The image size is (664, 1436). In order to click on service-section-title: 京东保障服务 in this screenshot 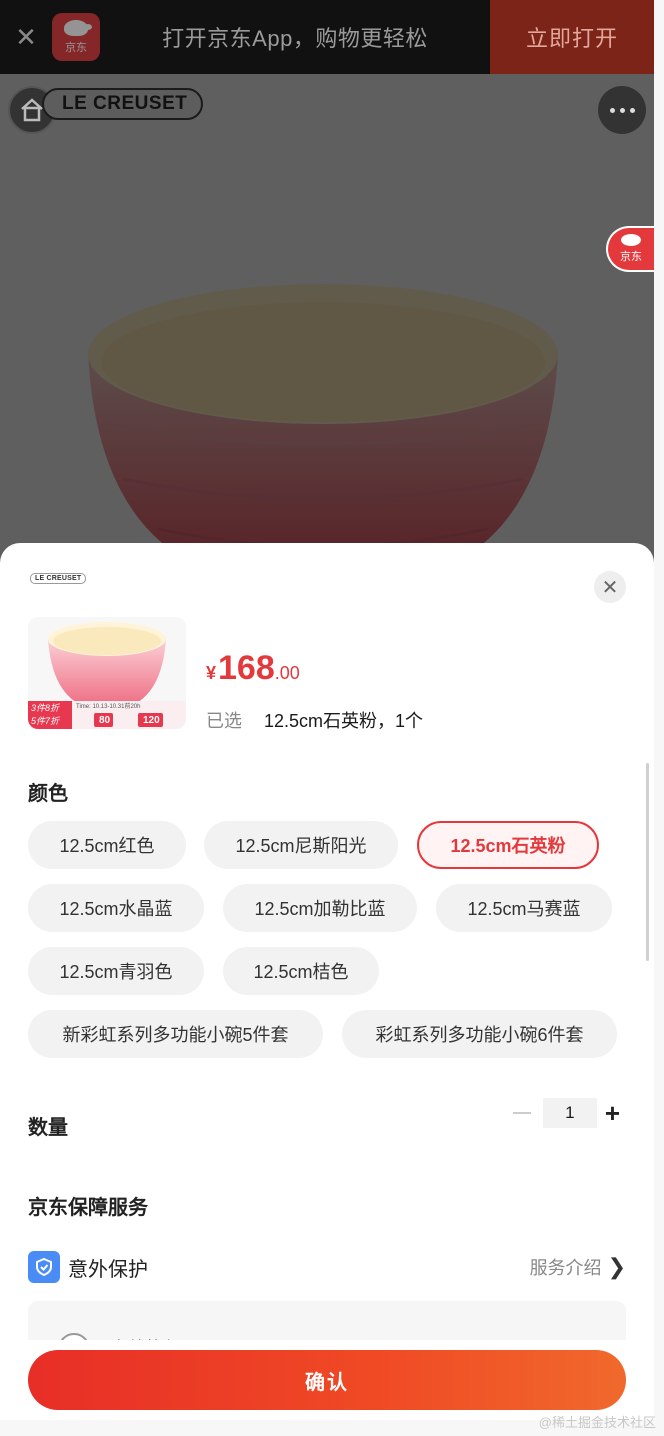, I will do `click(88, 1208)`.